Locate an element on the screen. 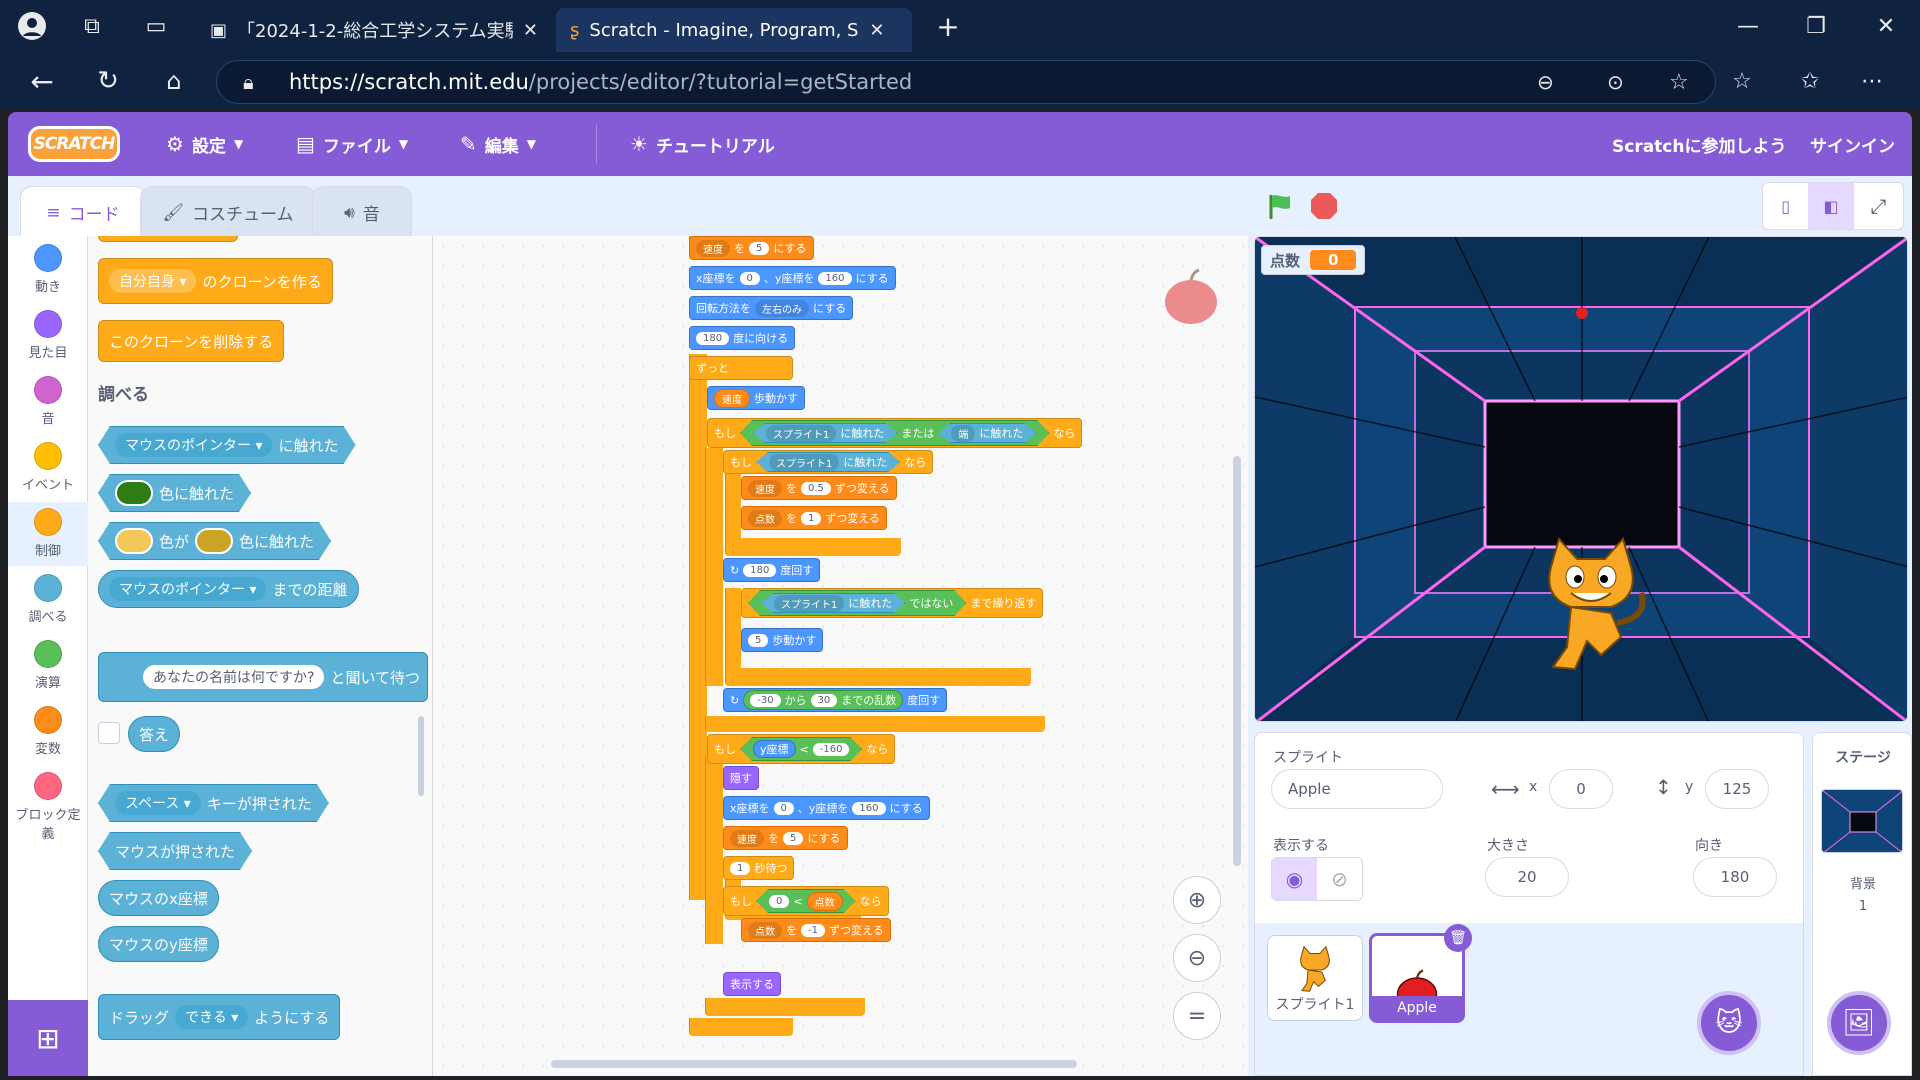 This screenshot has width=1920, height=1080. category-variables: 変数 is located at coordinates (48, 732).